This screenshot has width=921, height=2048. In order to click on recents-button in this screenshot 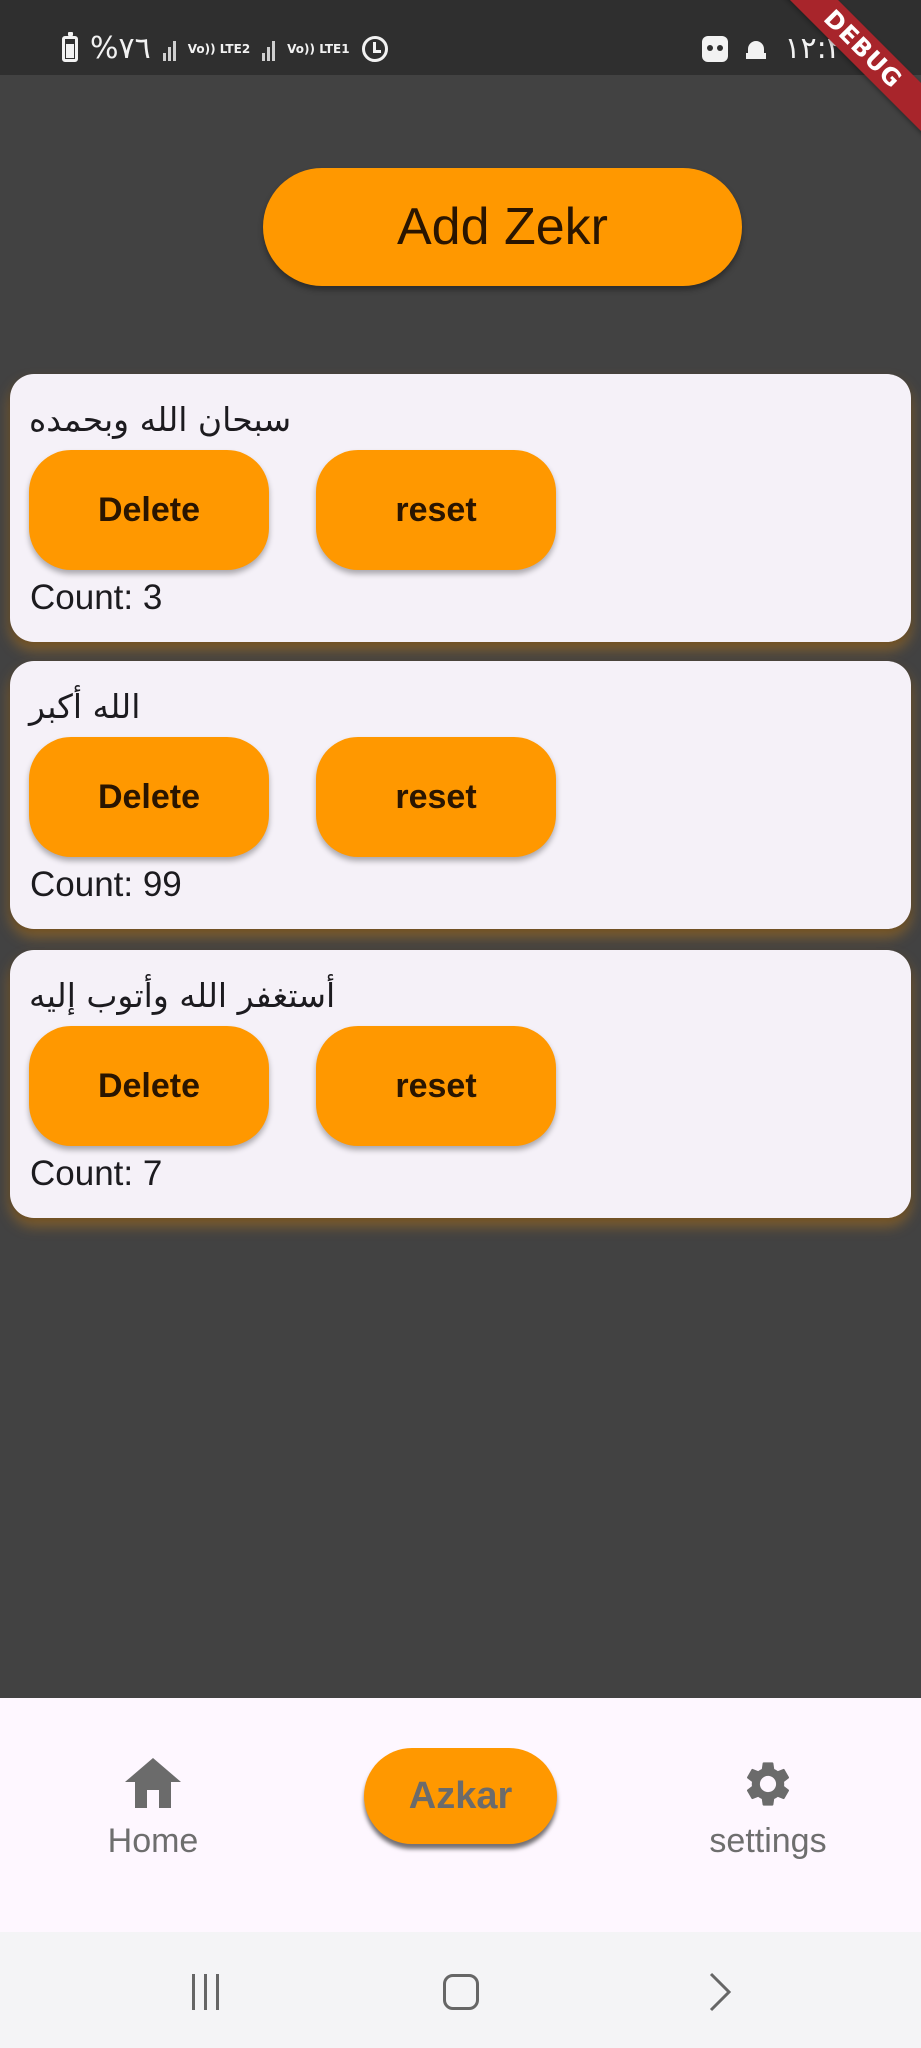, I will do `click(205, 1992)`.